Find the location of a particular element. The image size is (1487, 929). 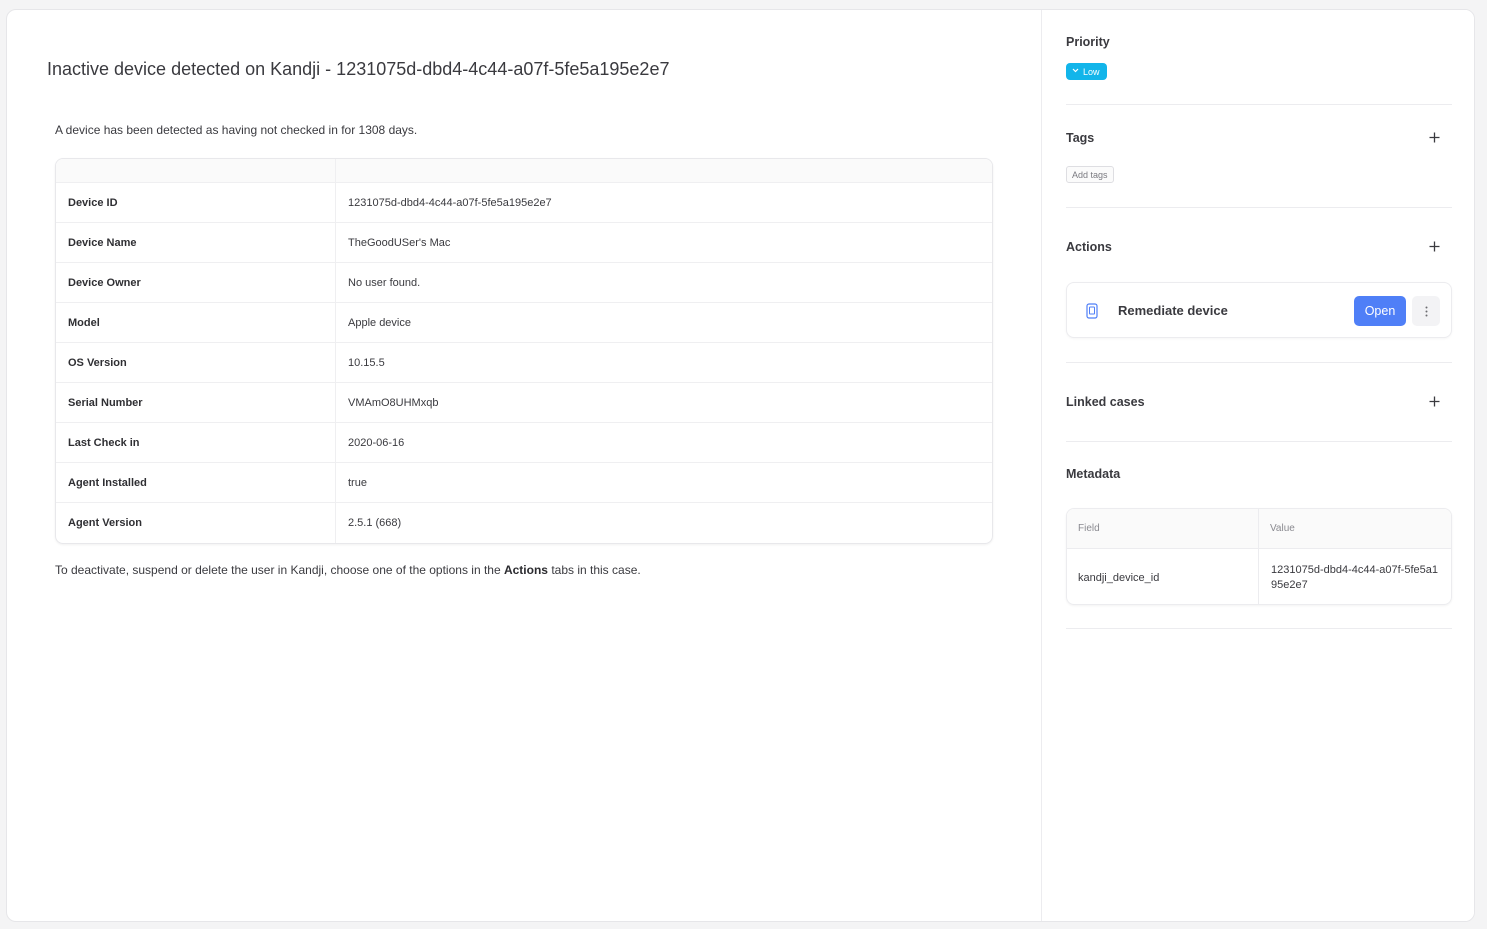

row-key: Last Check in is located at coordinates (196, 442).